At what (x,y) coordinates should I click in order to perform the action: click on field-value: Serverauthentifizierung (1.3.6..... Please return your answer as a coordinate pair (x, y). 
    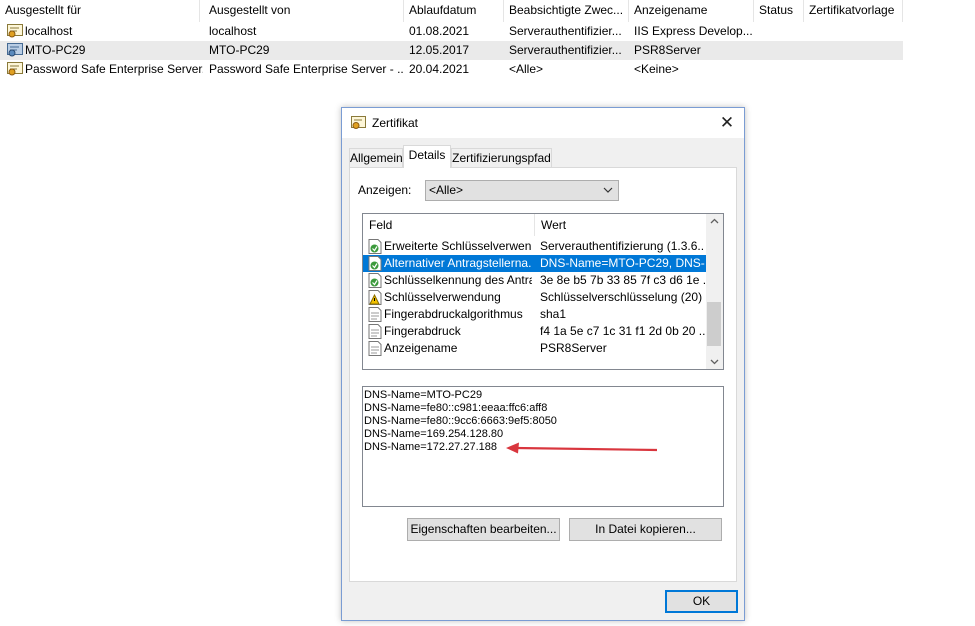
    Looking at the image, I should click on (622, 246).